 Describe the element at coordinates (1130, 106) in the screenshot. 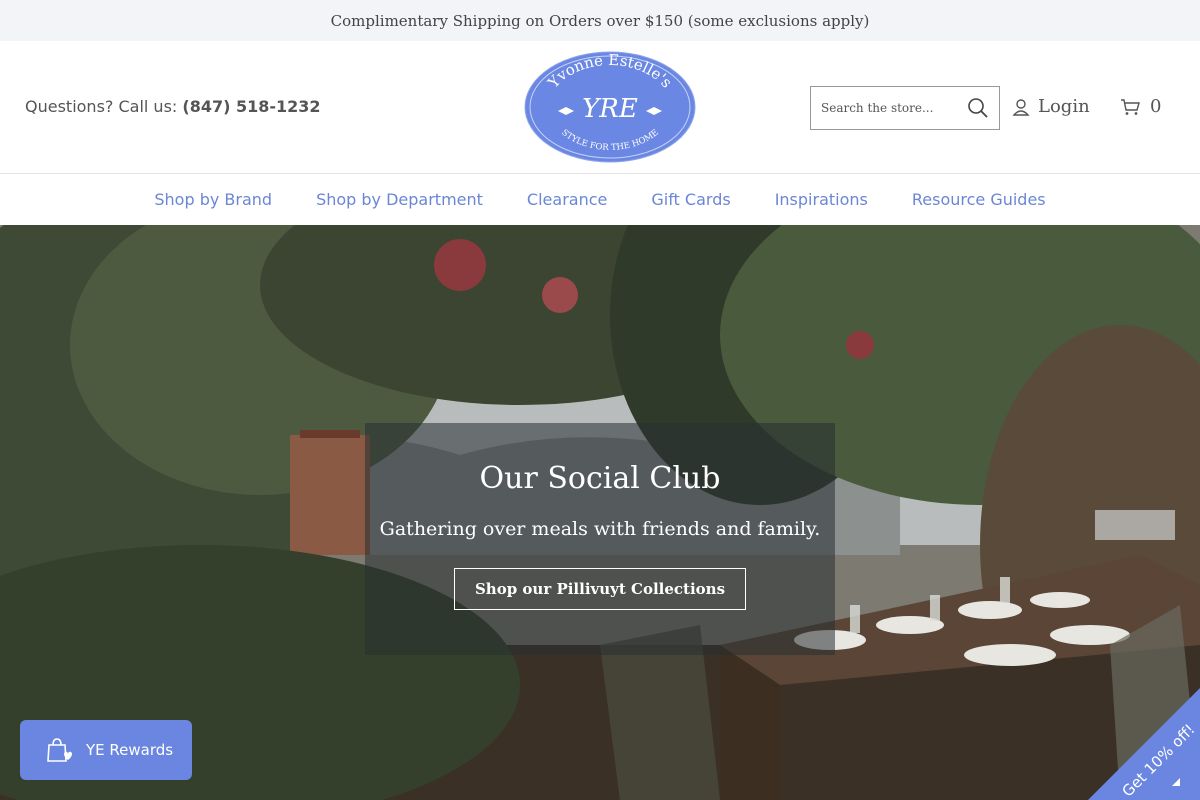

I see `cart-icon` at that location.